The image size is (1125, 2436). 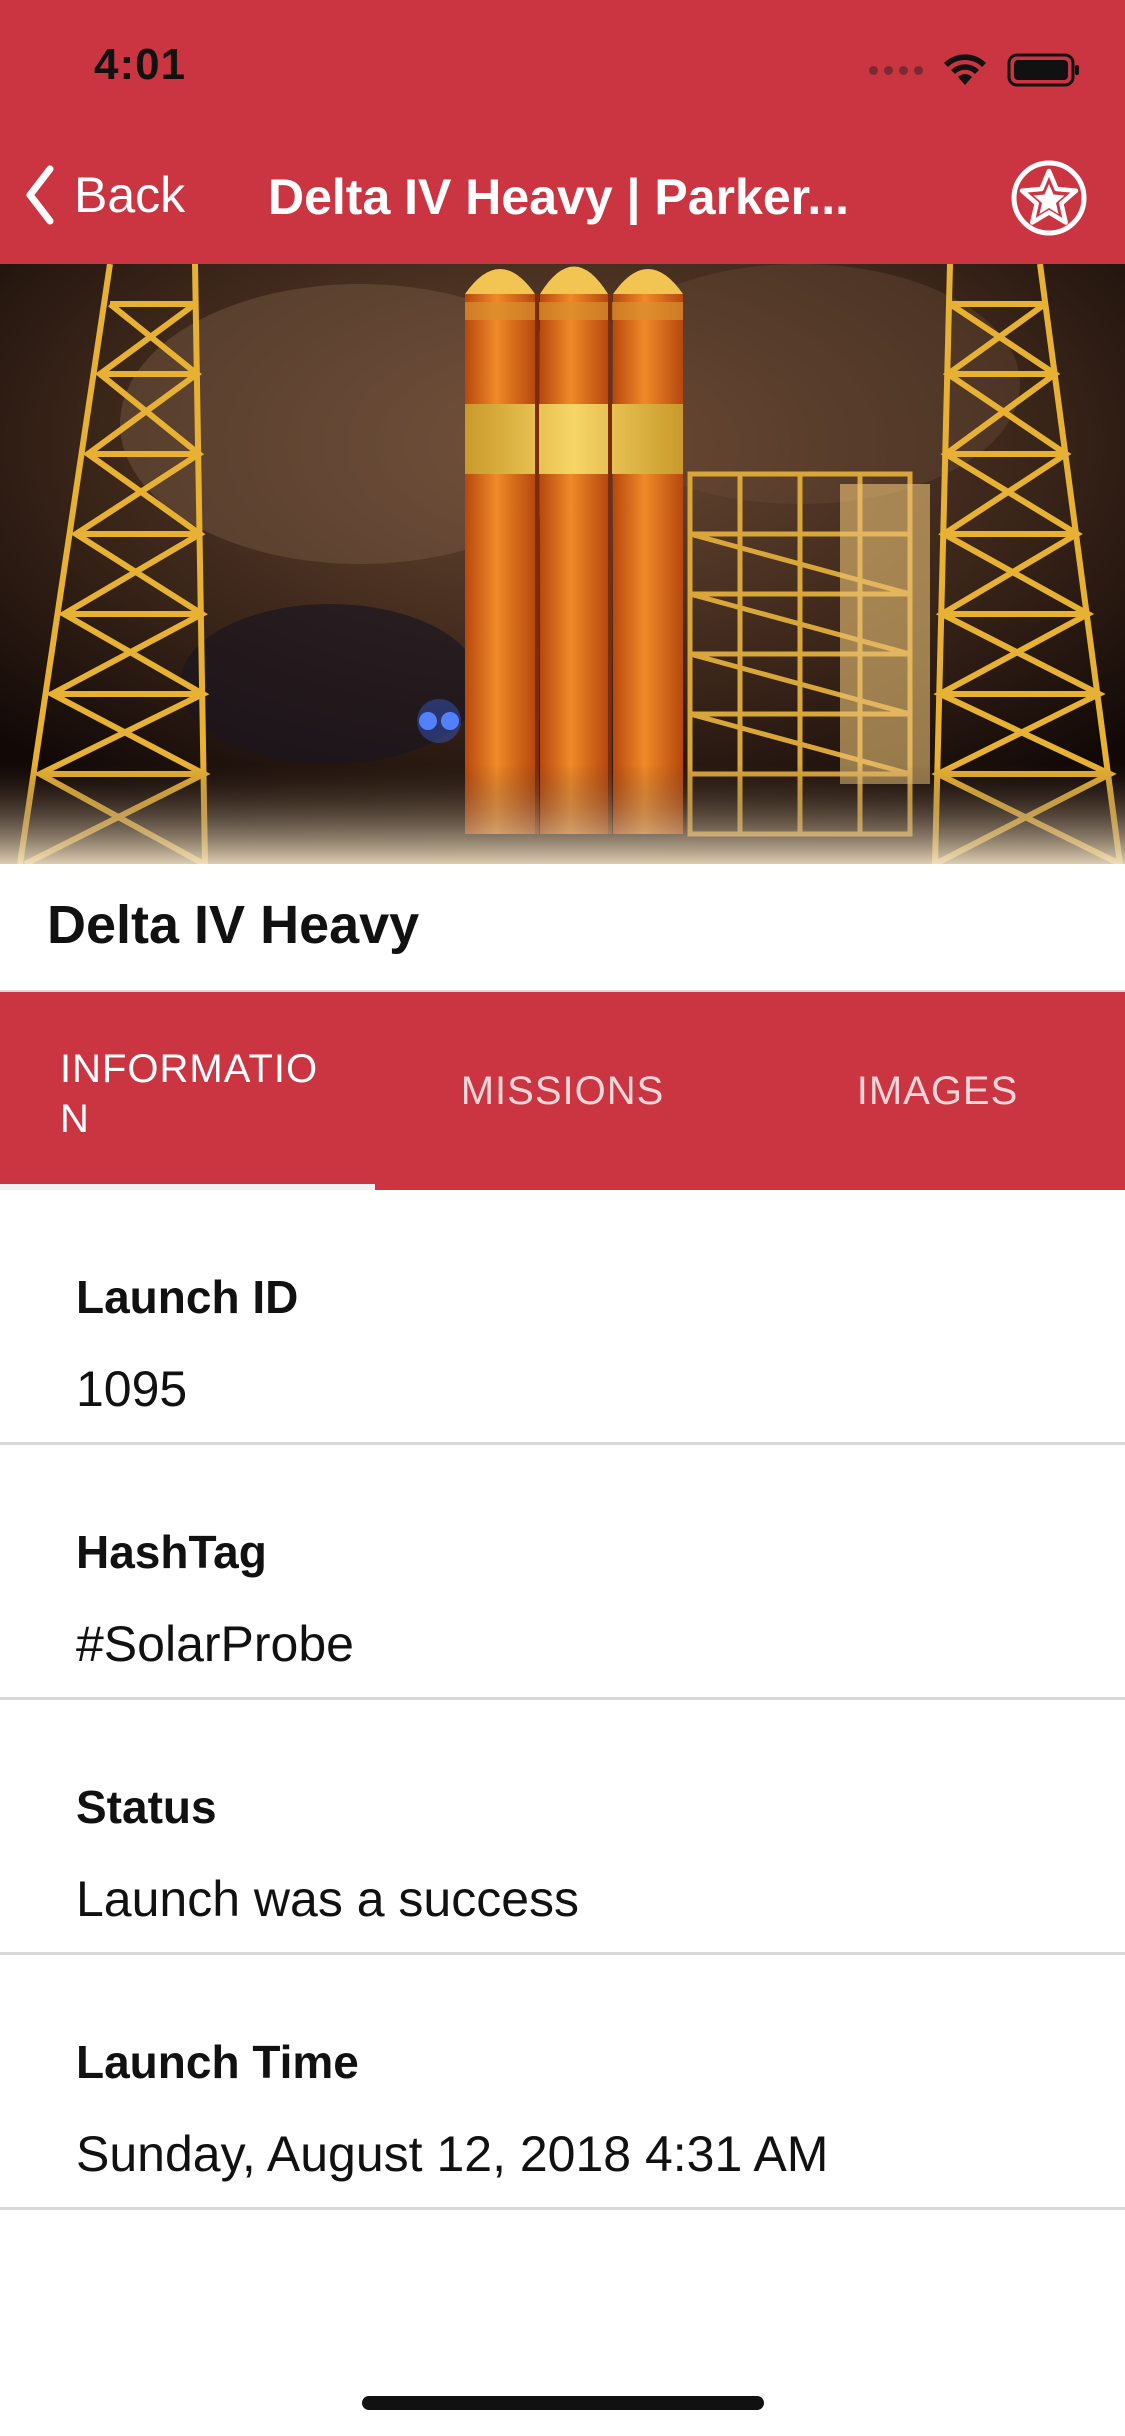 I want to click on info-label: Launch Time, so click(x=217, y=2062).